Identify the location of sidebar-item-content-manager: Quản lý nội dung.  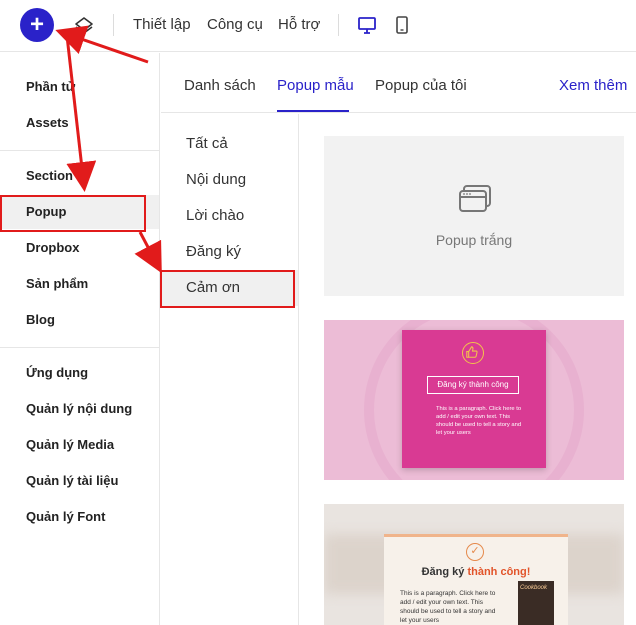
(79, 409).